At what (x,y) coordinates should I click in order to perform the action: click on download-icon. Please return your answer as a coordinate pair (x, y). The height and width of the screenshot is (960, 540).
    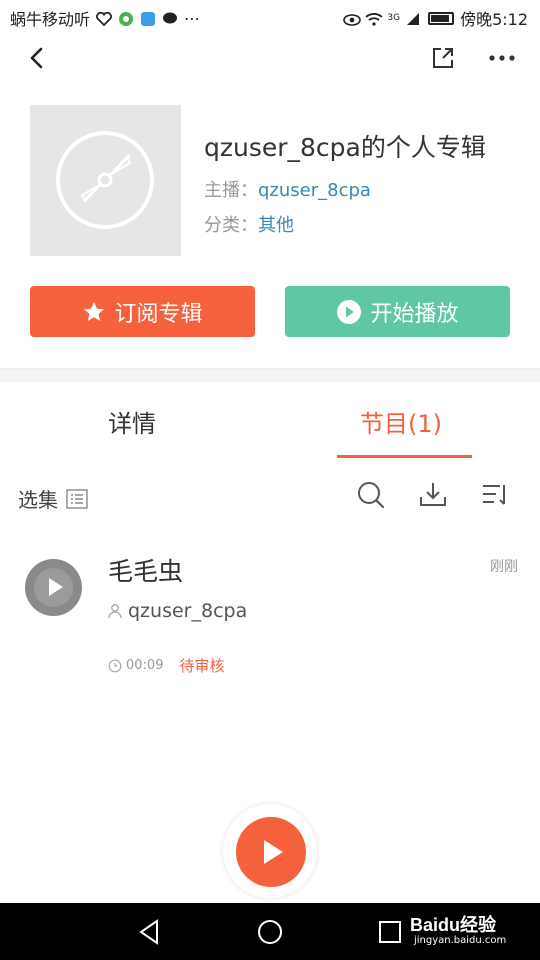
    Looking at the image, I should click on (433, 494).